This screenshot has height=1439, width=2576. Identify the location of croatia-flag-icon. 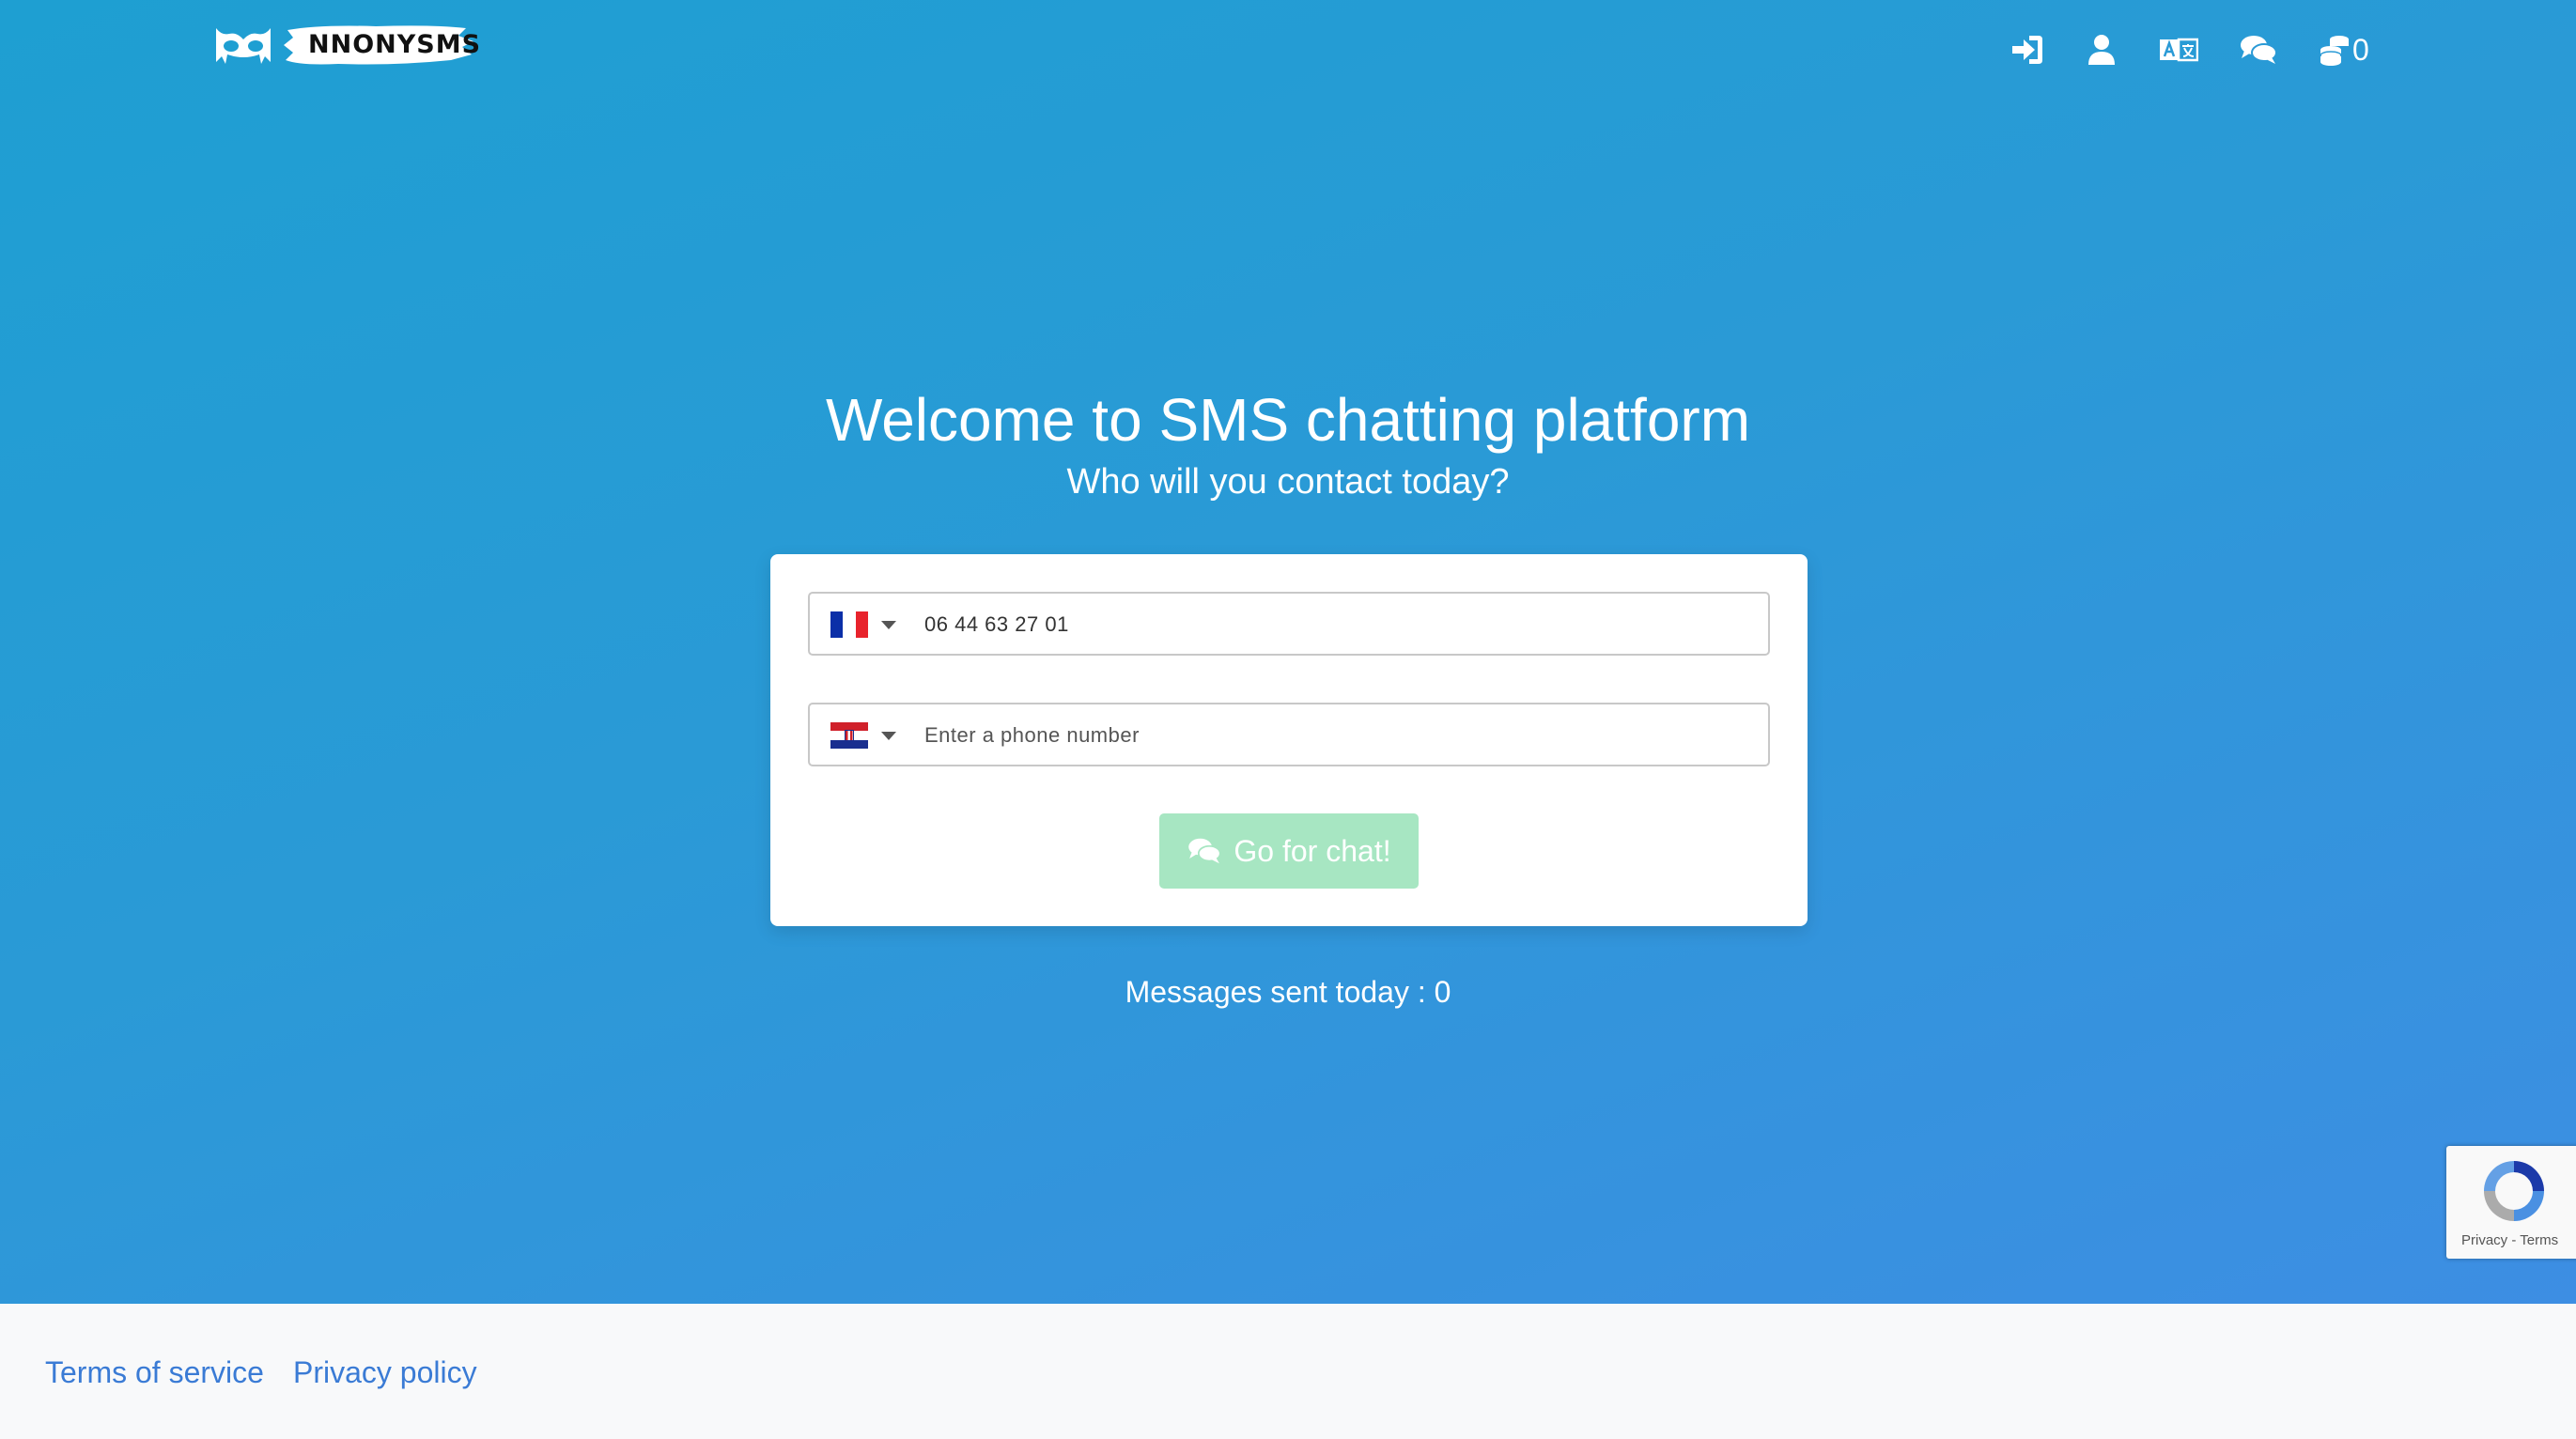
(849, 735).